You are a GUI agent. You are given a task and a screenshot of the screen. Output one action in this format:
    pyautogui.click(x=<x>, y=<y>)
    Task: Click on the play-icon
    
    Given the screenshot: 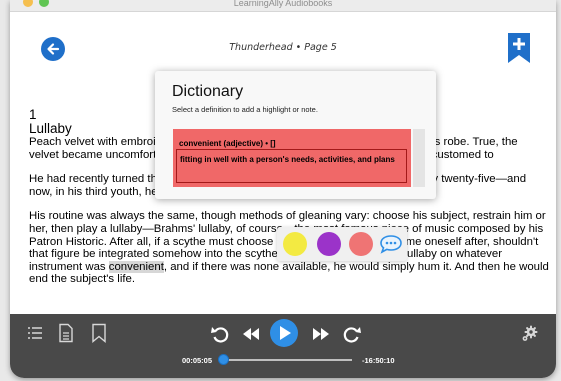 What is the action you would take?
    pyautogui.click(x=284, y=333)
    